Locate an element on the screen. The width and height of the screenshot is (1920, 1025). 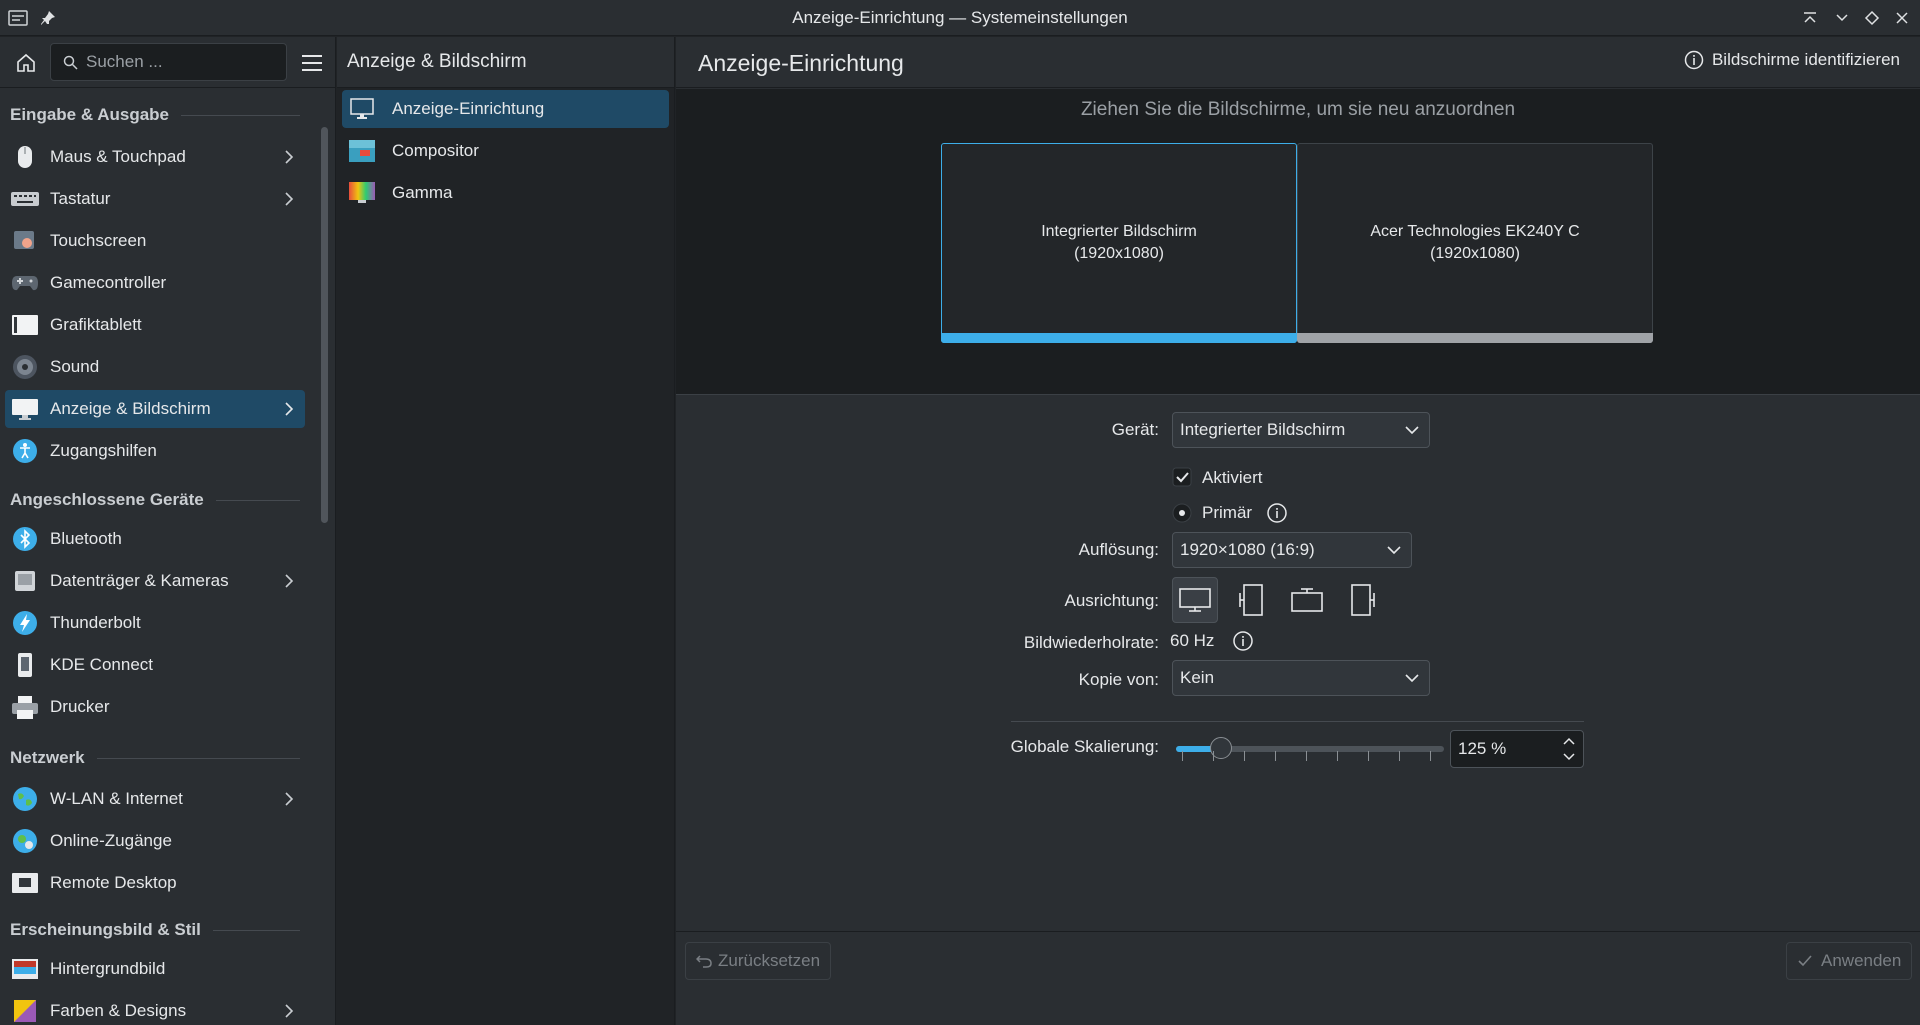
monitor-name: Integrierter Bildschirm is located at coordinates (1119, 231).